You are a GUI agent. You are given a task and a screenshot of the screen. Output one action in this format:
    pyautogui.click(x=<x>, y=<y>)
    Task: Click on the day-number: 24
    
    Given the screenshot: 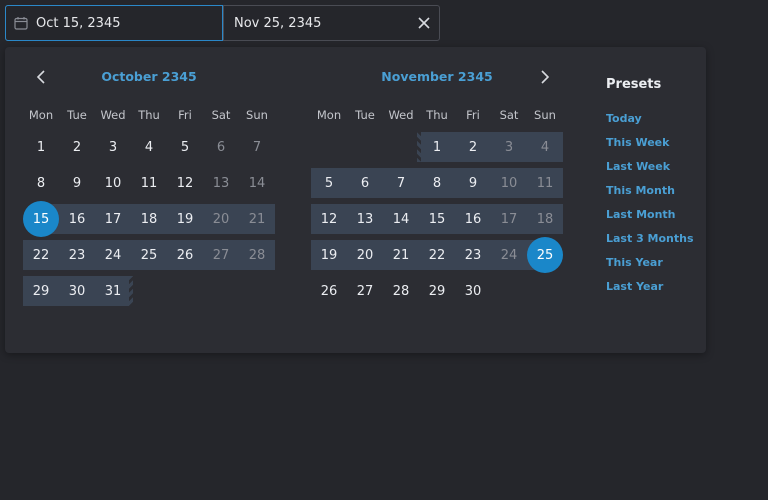 What is the action you would take?
    pyautogui.click(x=113, y=255)
    